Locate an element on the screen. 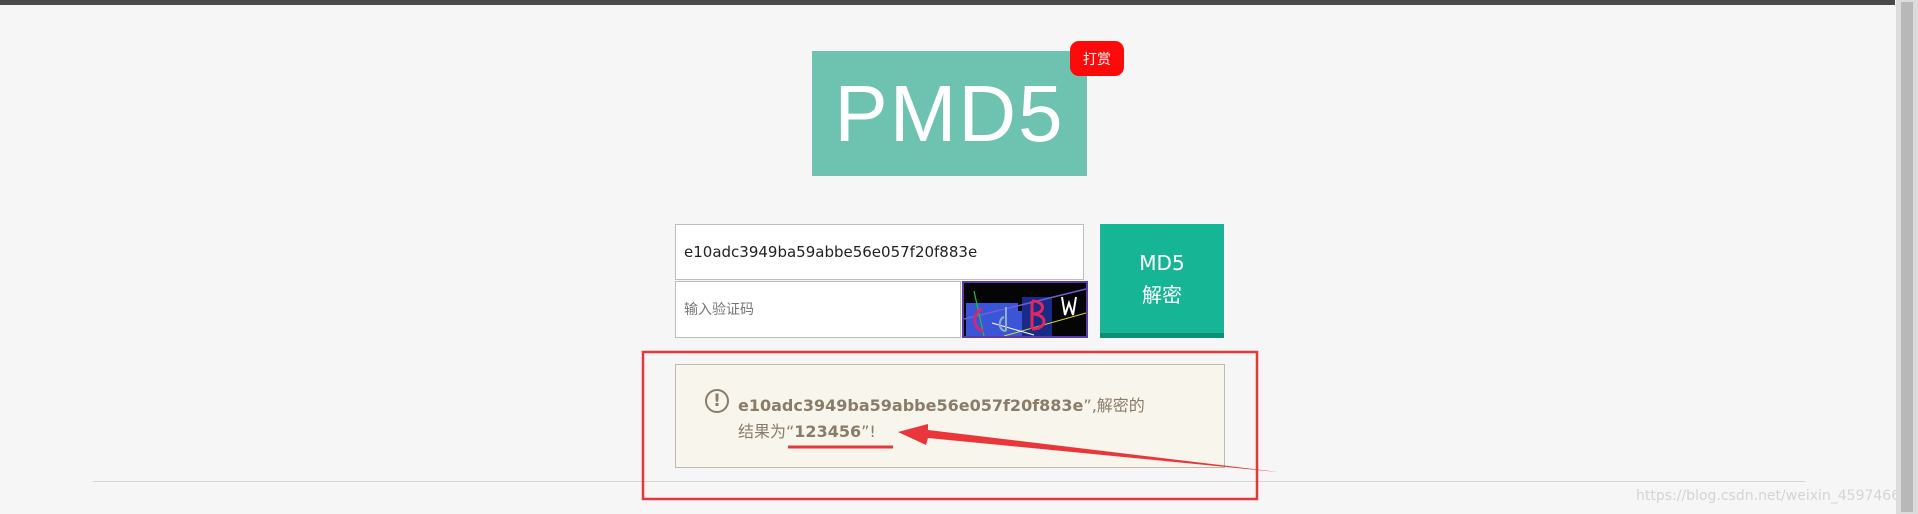  pmd5-logo: PMD5 is located at coordinates (949, 113).